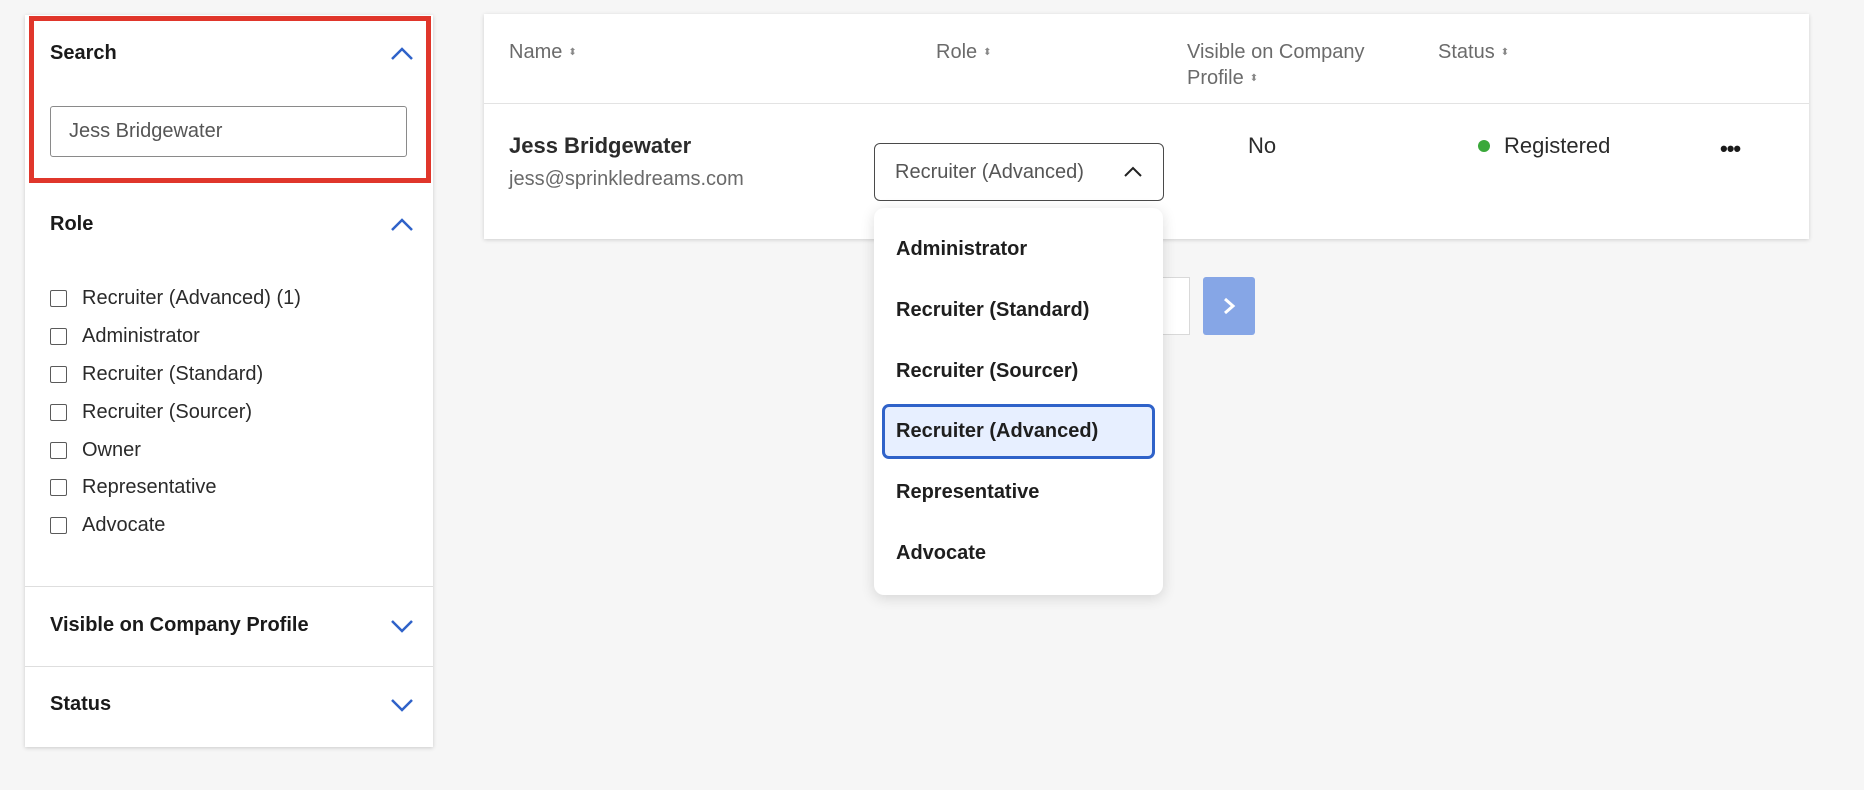 This screenshot has height=790, width=1864. What do you see at coordinates (232, 704) in the screenshot?
I see `status-section-header: Status` at bounding box center [232, 704].